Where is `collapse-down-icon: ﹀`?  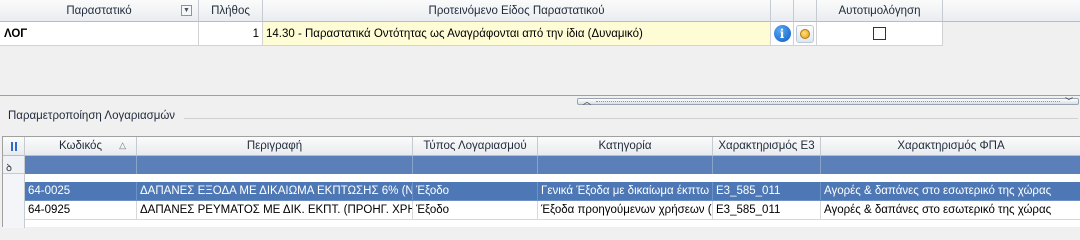
collapse-down-icon: ﹀ is located at coordinates (1069, 101).